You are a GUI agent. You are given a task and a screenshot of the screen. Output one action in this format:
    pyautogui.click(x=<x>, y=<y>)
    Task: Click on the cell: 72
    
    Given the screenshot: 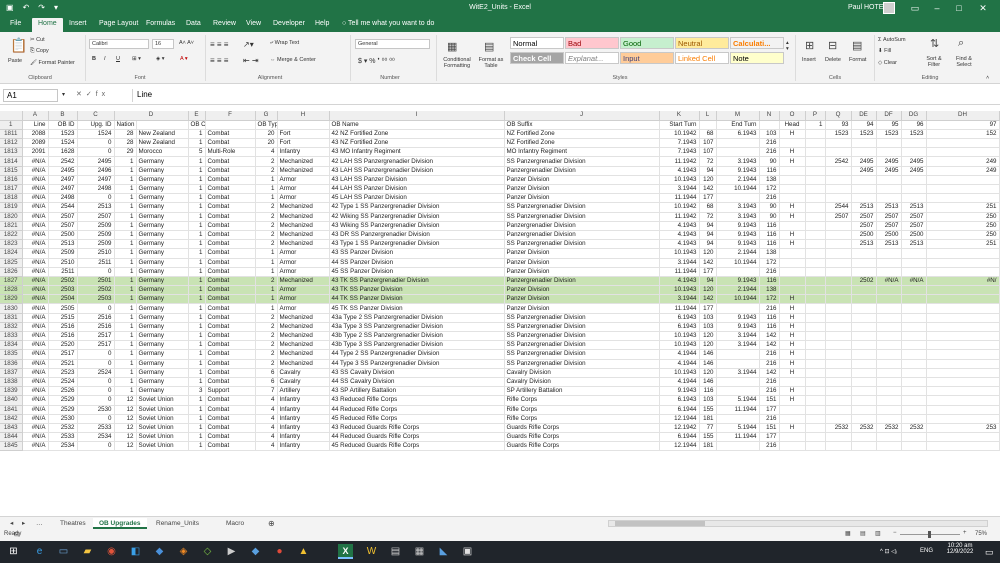 What is the action you would take?
    pyautogui.click(x=708, y=161)
    